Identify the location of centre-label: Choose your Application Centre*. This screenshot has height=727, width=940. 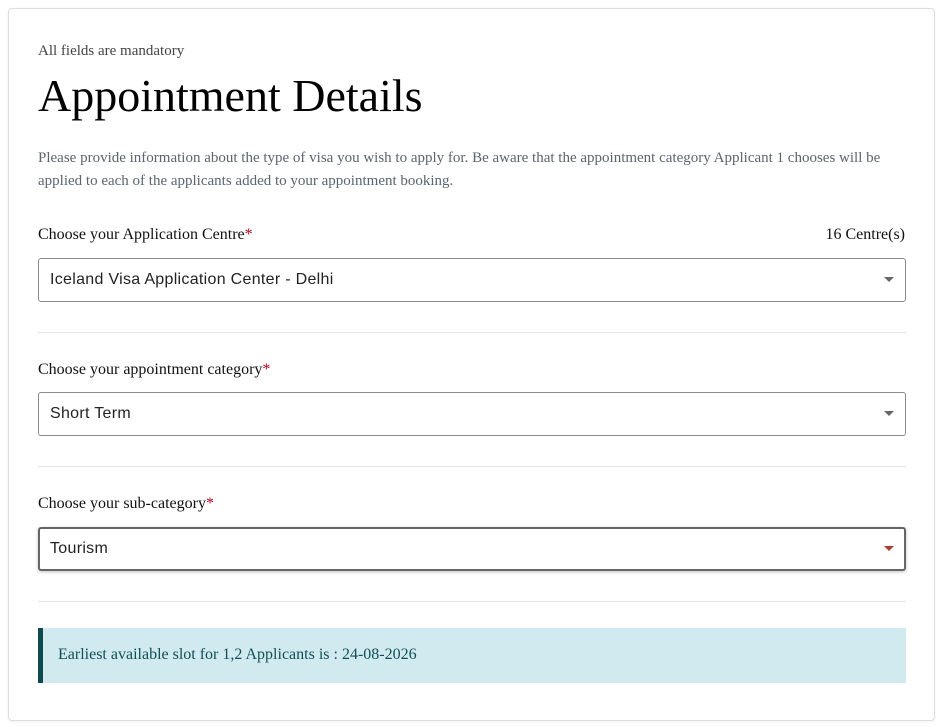
(145, 235).